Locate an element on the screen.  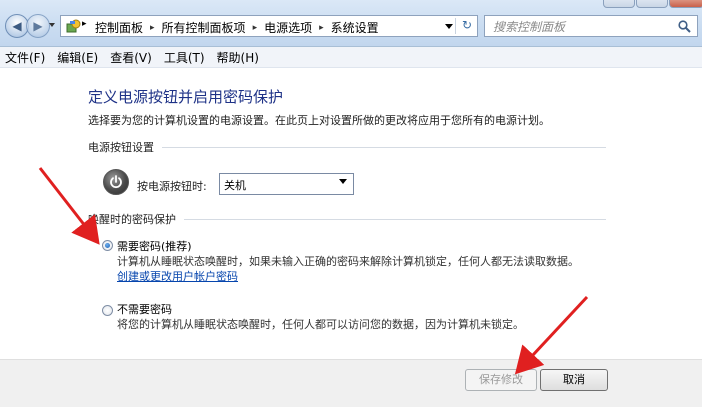
no-password-description: 将您的计算机从睡眠状态唤醒时，任何人都可以访问您的数据，因为计算机未锁定。 is located at coordinates (320, 324).